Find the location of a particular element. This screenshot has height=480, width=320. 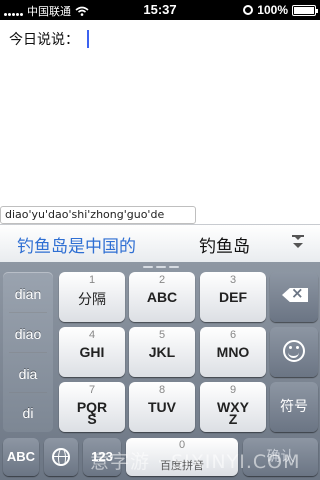

key-6-mno: 6 MNO is located at coordinates (233, 352).